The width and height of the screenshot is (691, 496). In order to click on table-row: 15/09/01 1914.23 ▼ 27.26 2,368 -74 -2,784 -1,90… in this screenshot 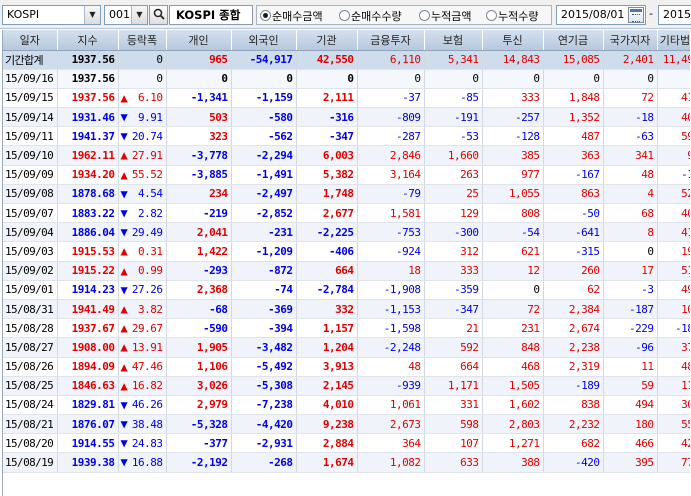, I will do `click(346, 290)`.